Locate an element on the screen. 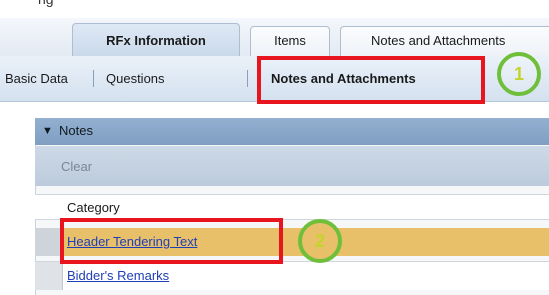 The width and height of the screenshot is (549, 295). bidders-remarks-link: Bidder's Remarks is located at coordinates (118, 275).